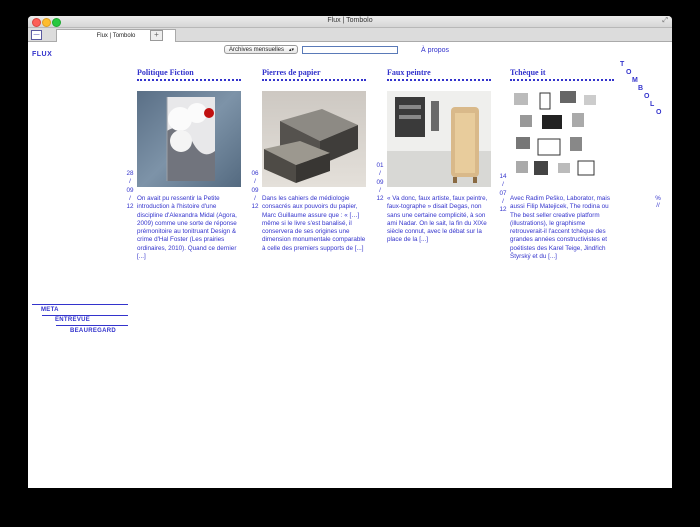 This screenshot has height=527, width=700. What do you see at coordinates (50, 310) in the screenshot?
I see `meta-link: META` at bounding box center [50, 310].